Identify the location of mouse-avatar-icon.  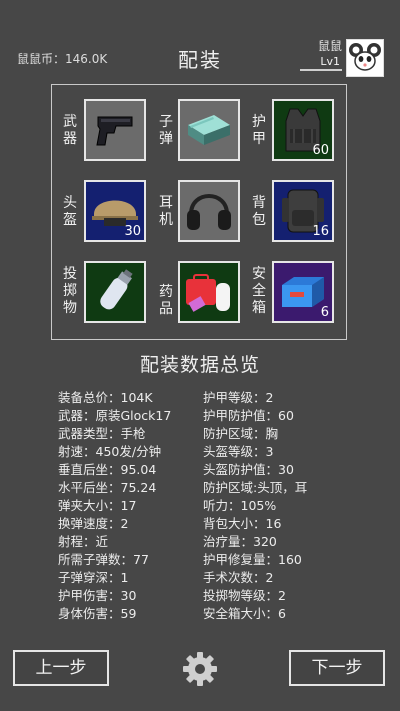
(365, 57).